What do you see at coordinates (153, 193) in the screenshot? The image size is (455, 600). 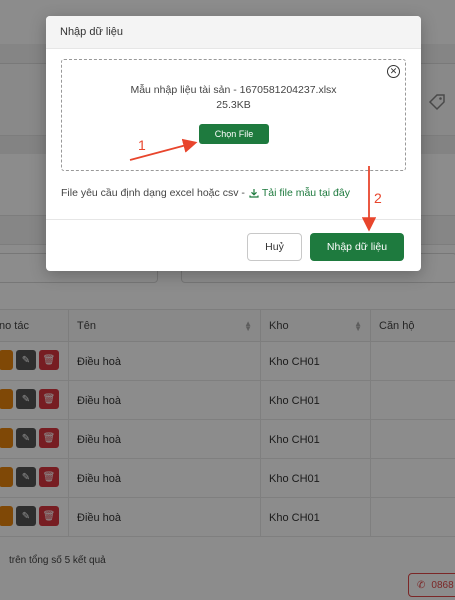 I see `requirement-text: File yêu cầu định dạng excel hoặc csv -` at bounding box center [153, 193].